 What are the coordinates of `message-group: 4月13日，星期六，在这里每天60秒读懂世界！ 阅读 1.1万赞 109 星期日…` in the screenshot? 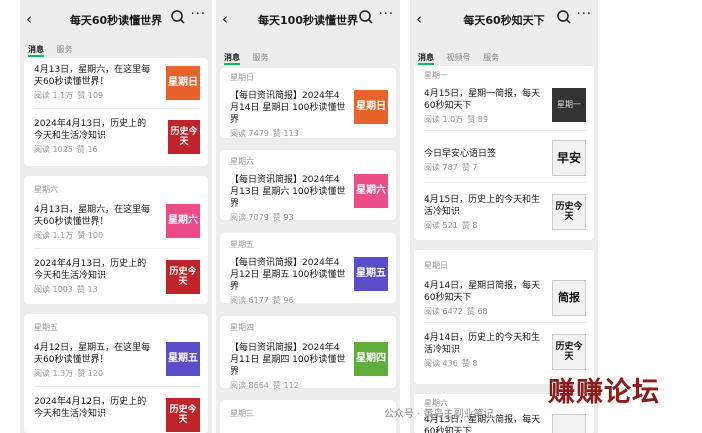 It's located at (116, 112).